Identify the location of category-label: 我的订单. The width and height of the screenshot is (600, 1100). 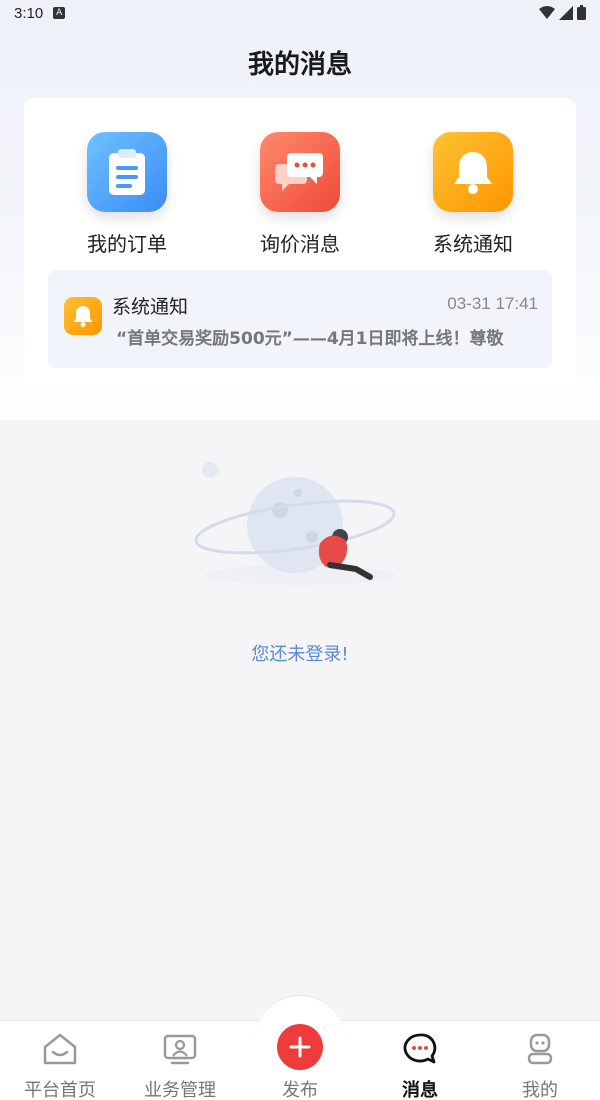
(127, 244).